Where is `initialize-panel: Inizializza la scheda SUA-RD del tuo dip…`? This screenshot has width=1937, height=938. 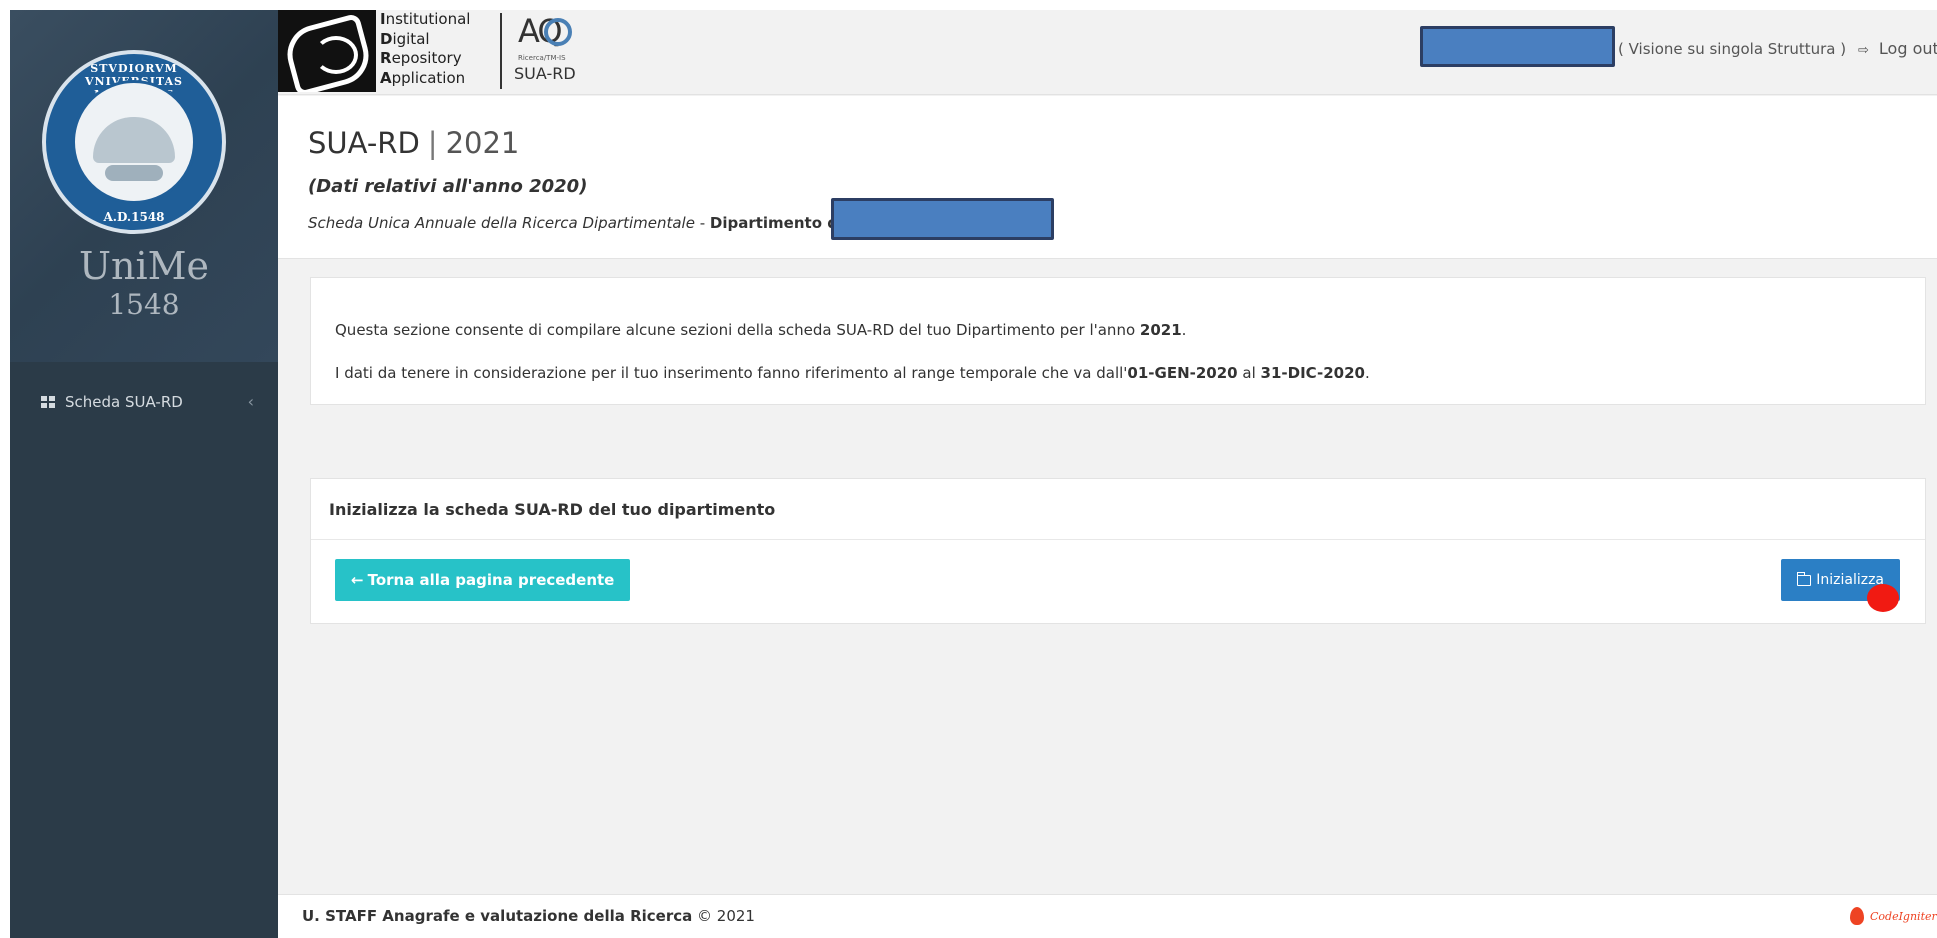 initialize-panel: Inizializza la scheda SUA-RD del tuo dip… is located at coordinates (1118, 551).